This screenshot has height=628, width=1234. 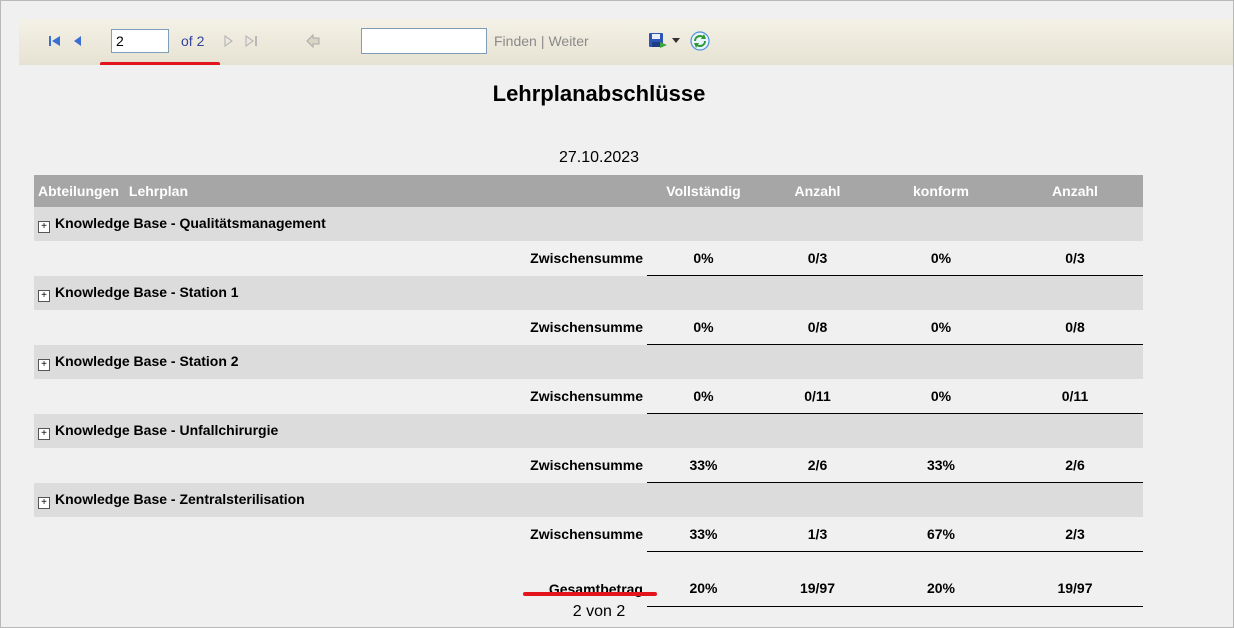 What do you see at coordinates (1075, 258) in the screenshot?
I see `subtotal-anzahl-2: 0/3` at bounding box center [1075, 258].